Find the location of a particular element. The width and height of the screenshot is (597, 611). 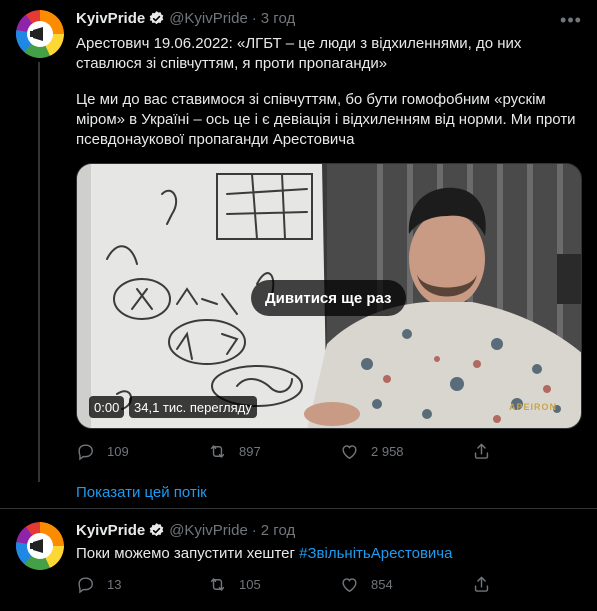

like-count: 854 is located at coordinates (382, 584).